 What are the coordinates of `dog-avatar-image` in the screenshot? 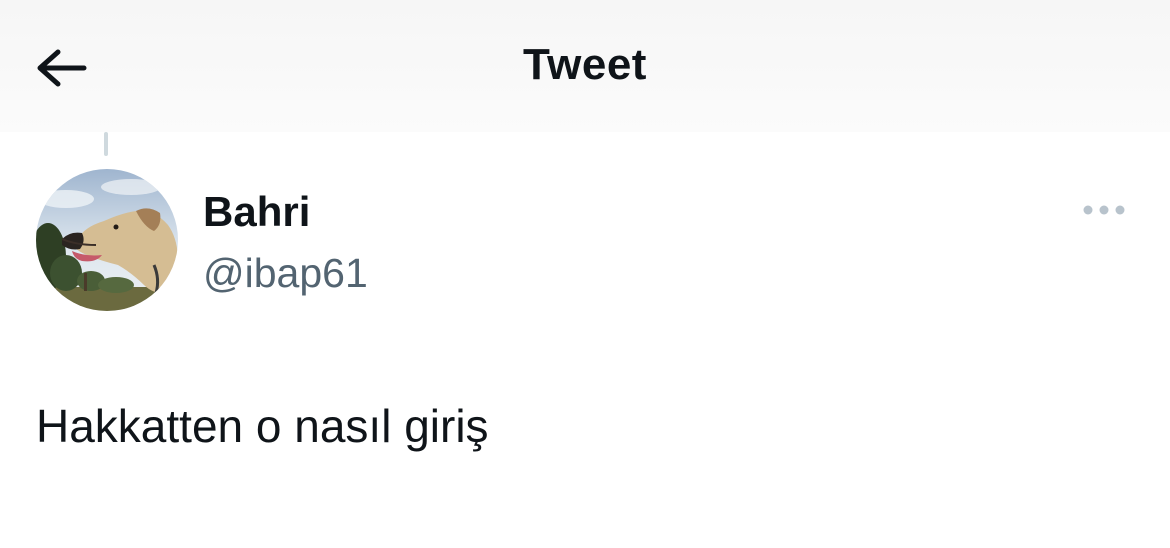 It's located at (107, 240).